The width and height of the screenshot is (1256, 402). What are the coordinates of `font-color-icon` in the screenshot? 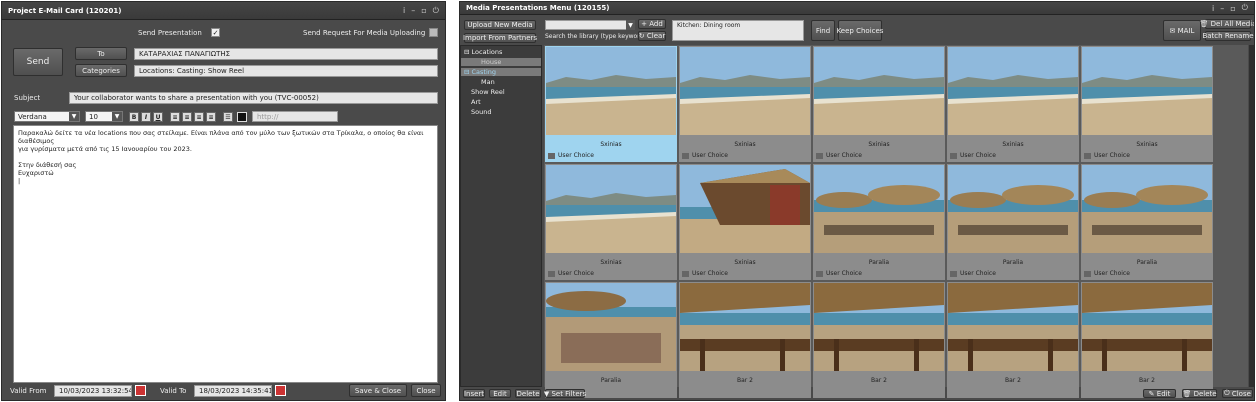 It's located at (242, 117).